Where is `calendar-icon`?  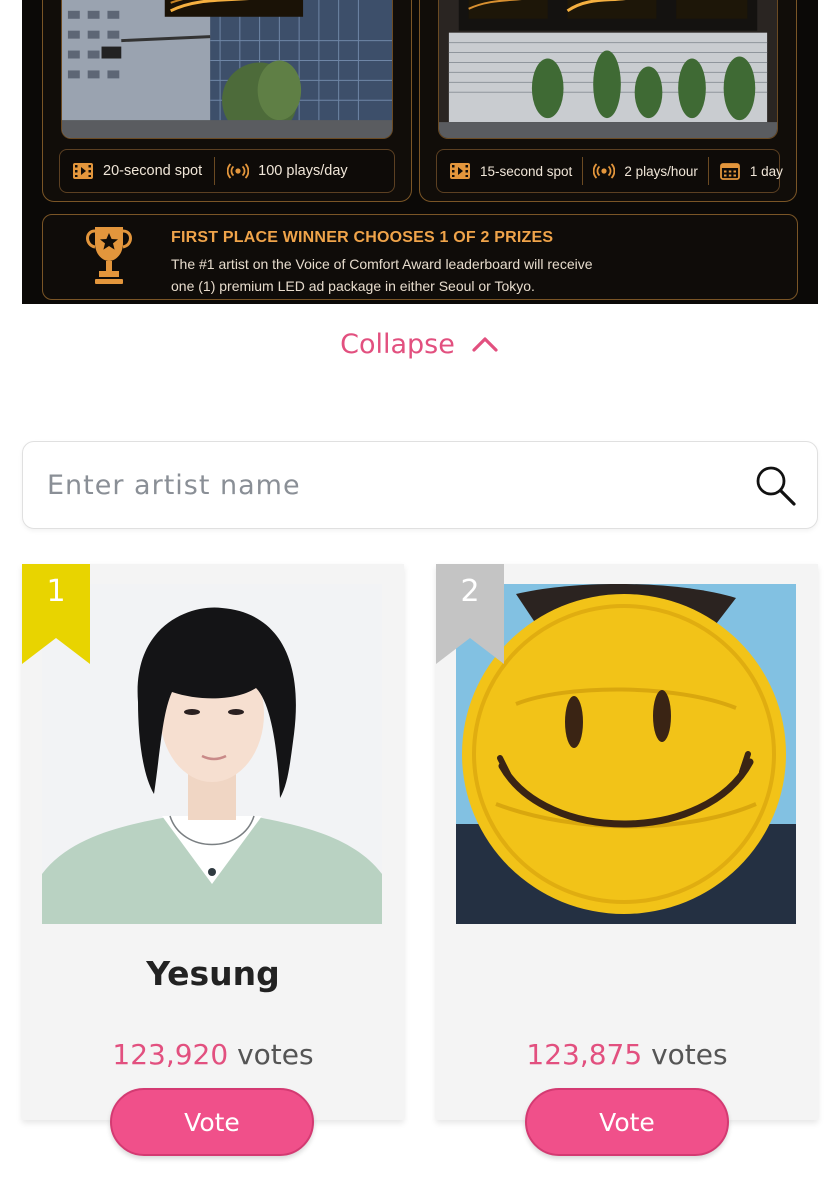
calendar-icon is located at coordinates (730, 171).